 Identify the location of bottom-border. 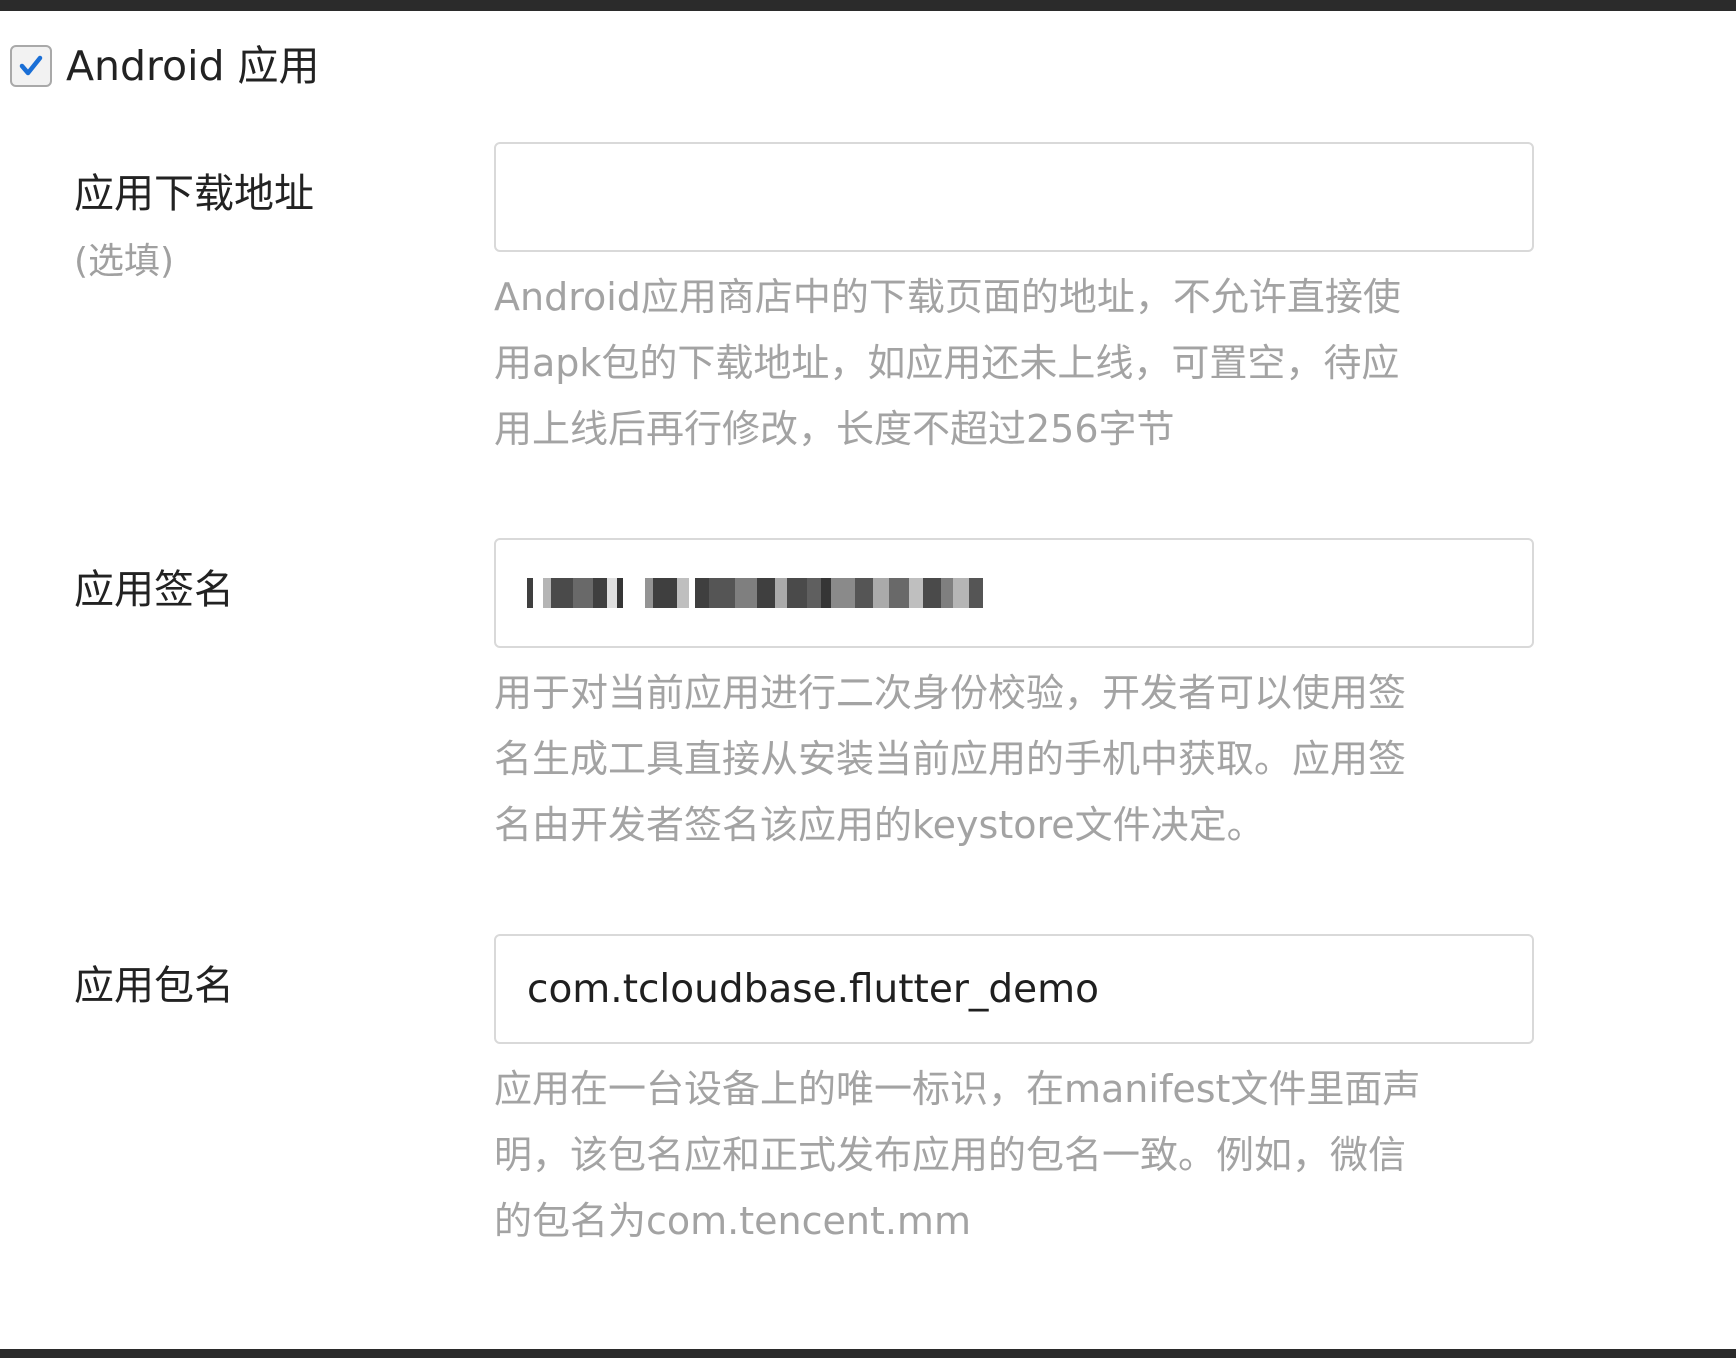
(868, 1353).